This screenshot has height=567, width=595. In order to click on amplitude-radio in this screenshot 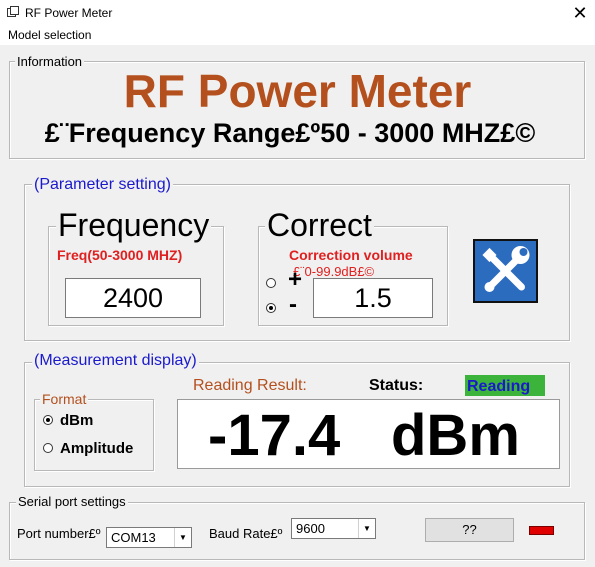, I will do `click(48, 448)`.